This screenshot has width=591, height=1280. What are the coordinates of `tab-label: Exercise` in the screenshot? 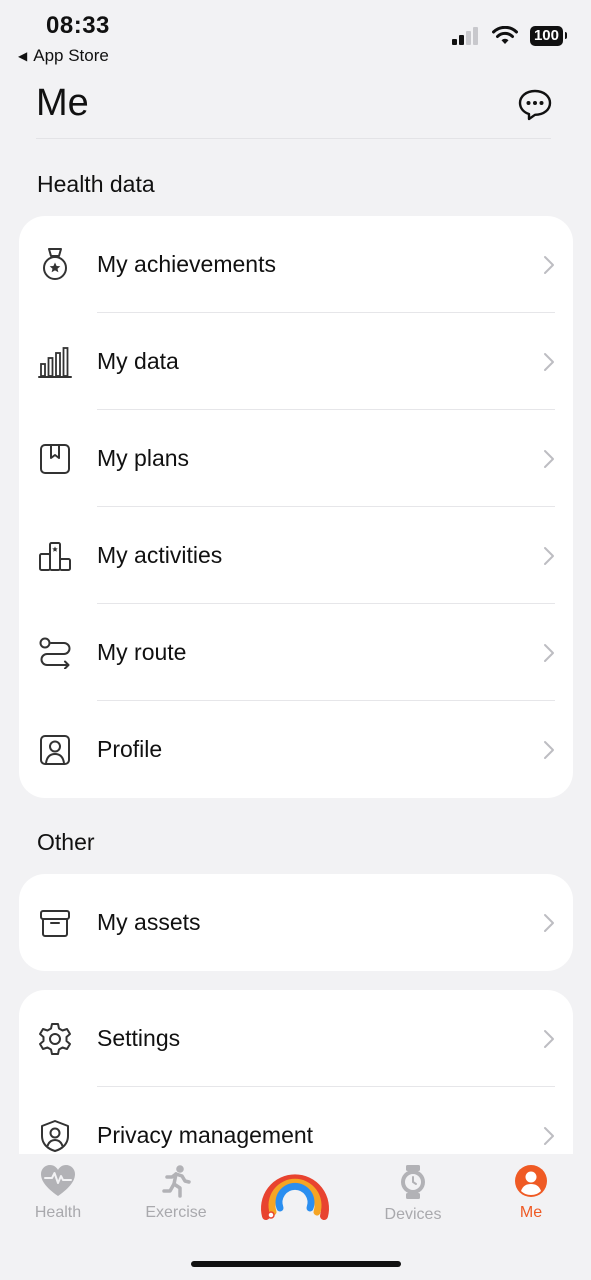 It's located at (176, 1212).